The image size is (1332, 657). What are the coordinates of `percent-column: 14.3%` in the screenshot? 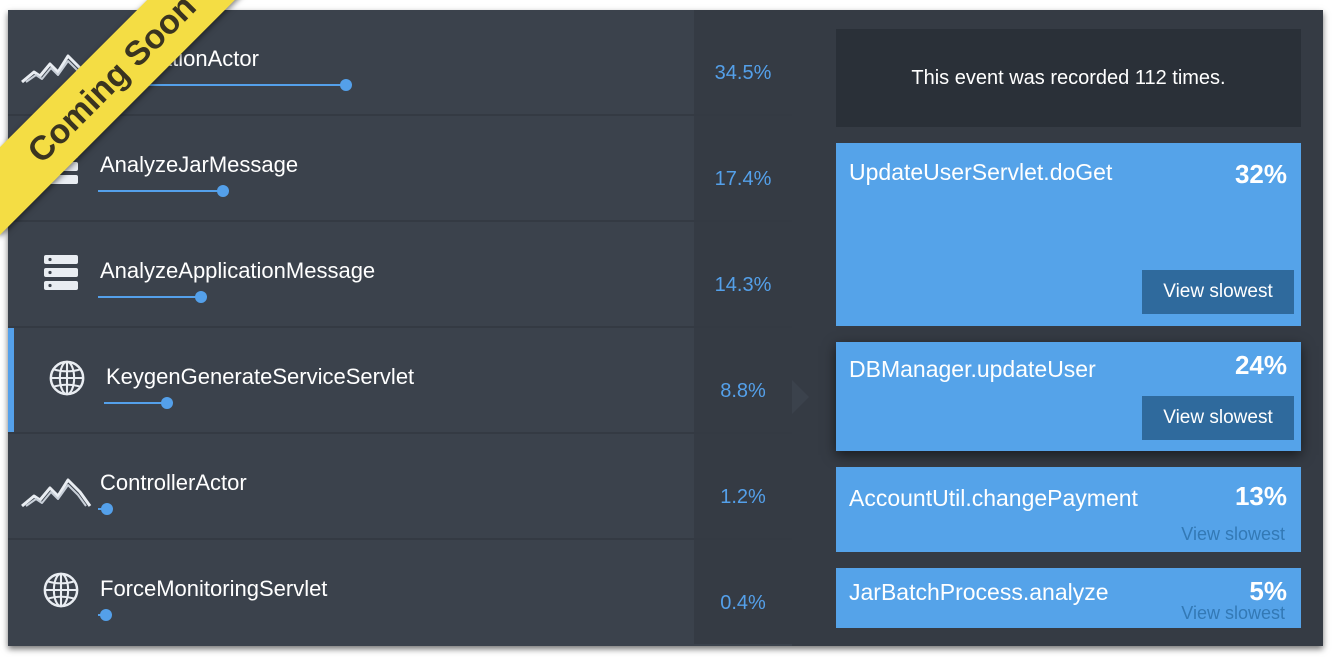 It's located at (743, 274).